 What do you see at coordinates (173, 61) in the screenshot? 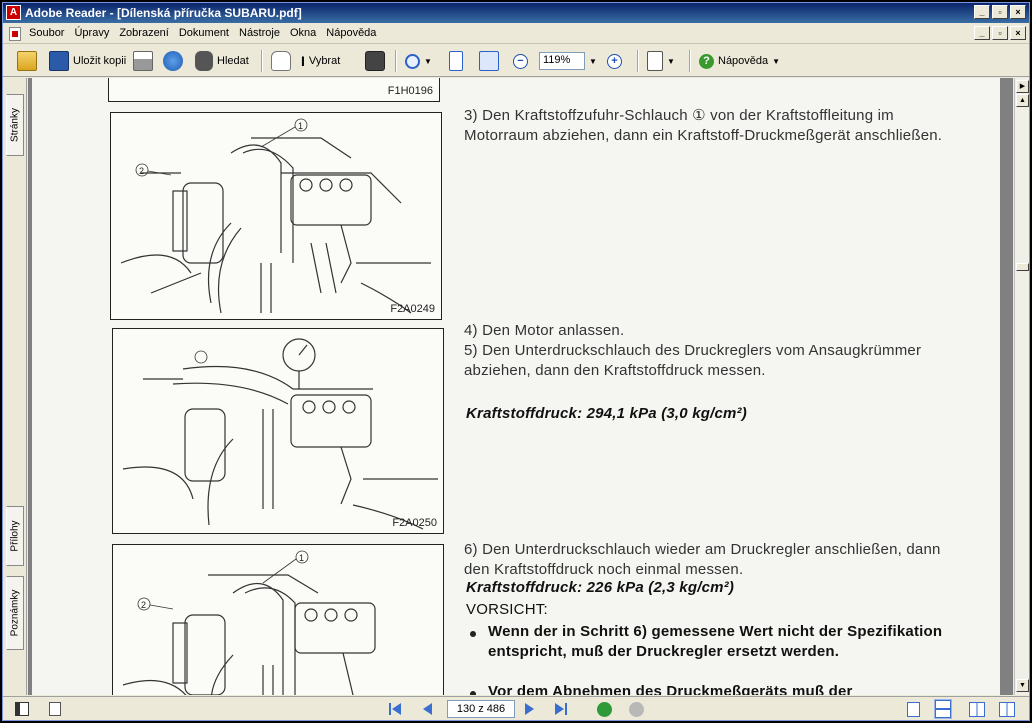
I see `email-button` at bounding box center [173, 61].